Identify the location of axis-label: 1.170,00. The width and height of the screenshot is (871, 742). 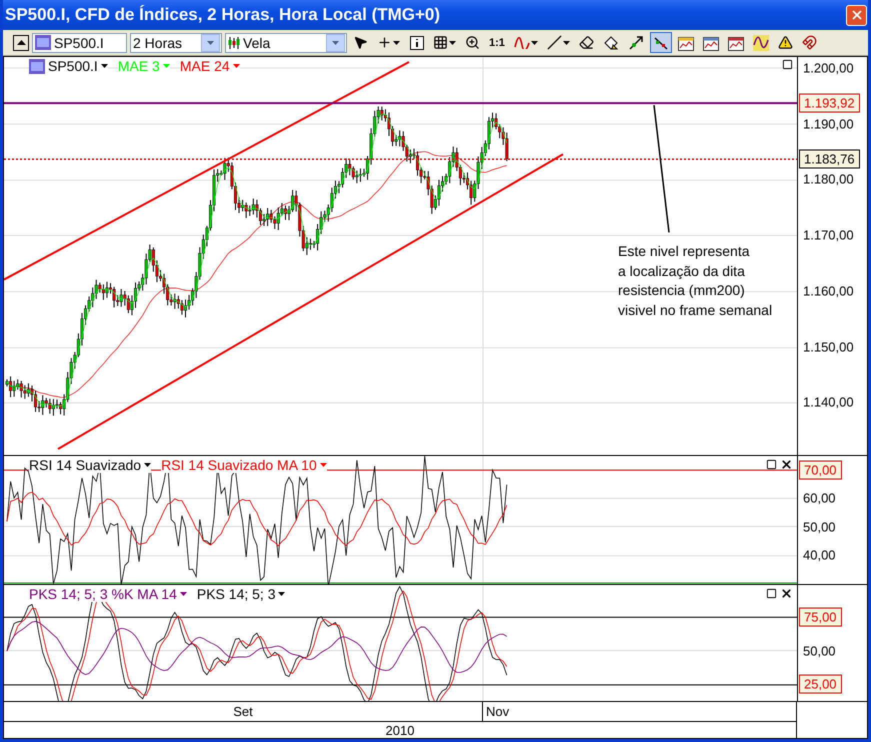
(828, 235).